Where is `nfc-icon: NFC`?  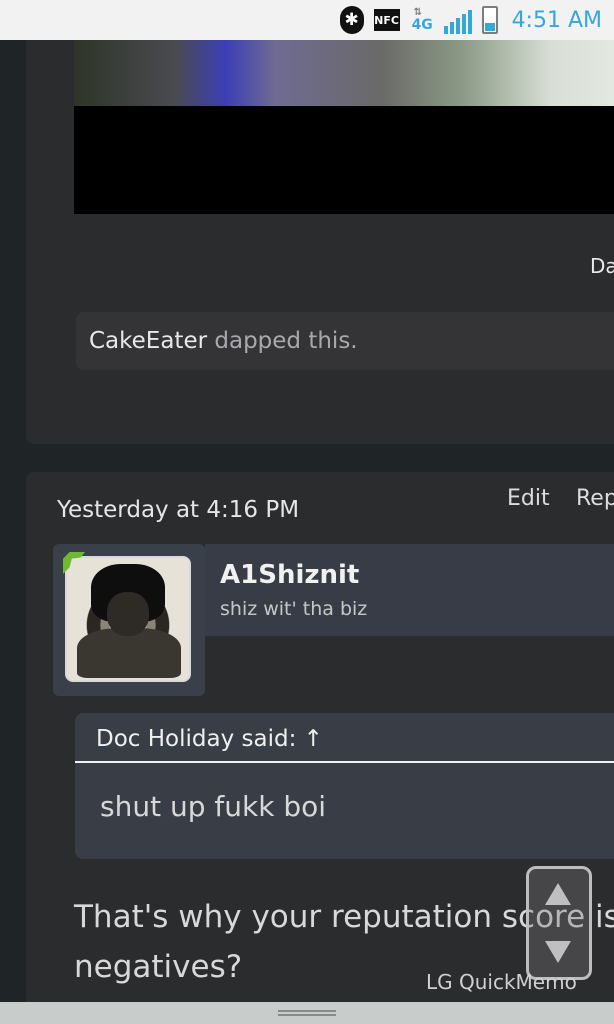
nfc-icon: NFC is located at coordinates (386, 20).